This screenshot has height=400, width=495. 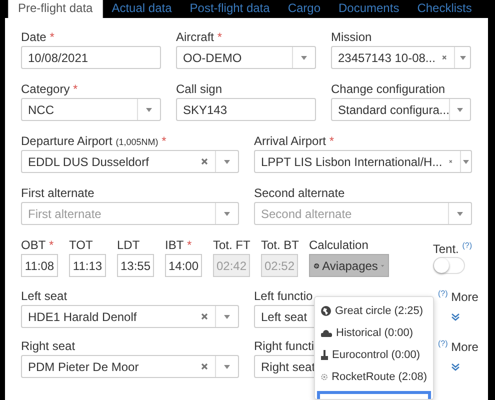 What do you see at coordinates (280, 245) in the screenshot?
I see `field-label: Tot. BT` at bounding box center [280, 245].